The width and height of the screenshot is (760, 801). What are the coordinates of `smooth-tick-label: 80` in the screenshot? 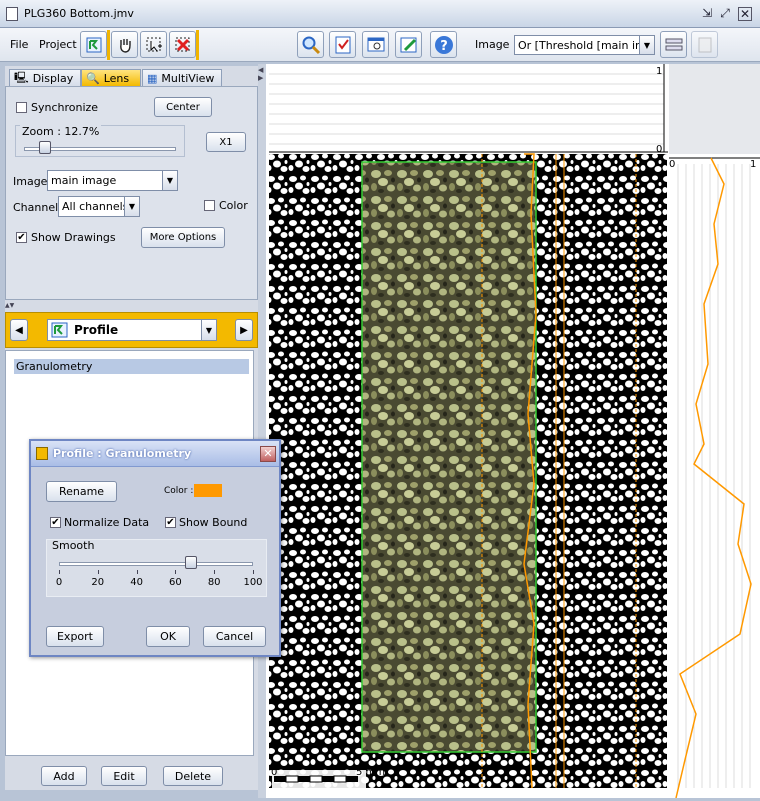 It's located at (214, 582).